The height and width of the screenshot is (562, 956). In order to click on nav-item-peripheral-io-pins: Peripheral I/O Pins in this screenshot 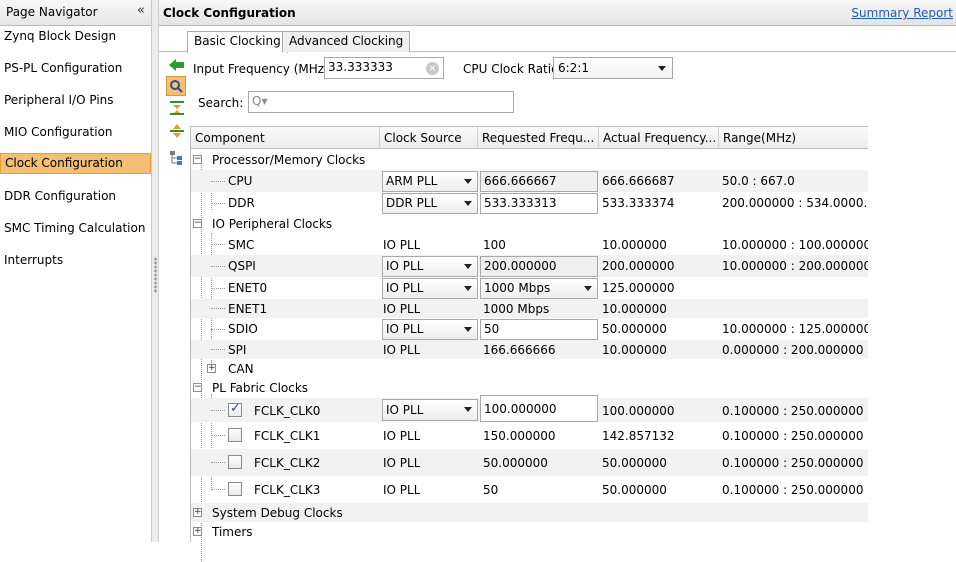, I will do `click(75, 101)`.